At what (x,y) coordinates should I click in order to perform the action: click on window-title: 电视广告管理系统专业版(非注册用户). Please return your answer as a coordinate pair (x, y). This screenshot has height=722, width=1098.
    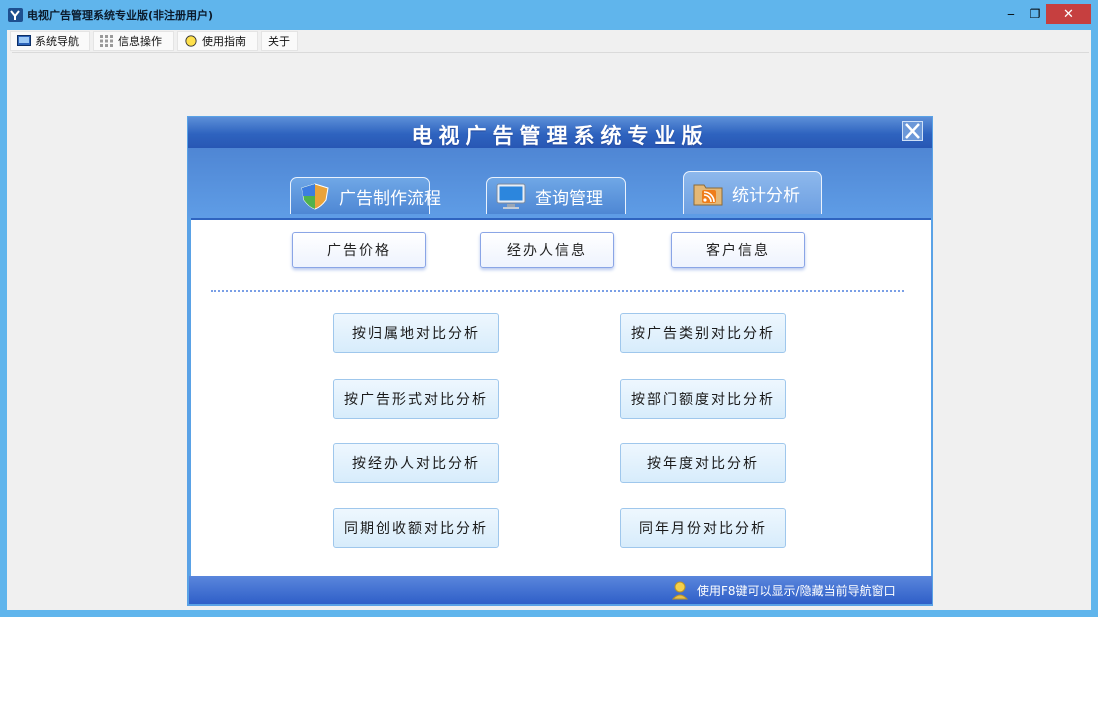
    Looking at the image, I should click on (120, 15).